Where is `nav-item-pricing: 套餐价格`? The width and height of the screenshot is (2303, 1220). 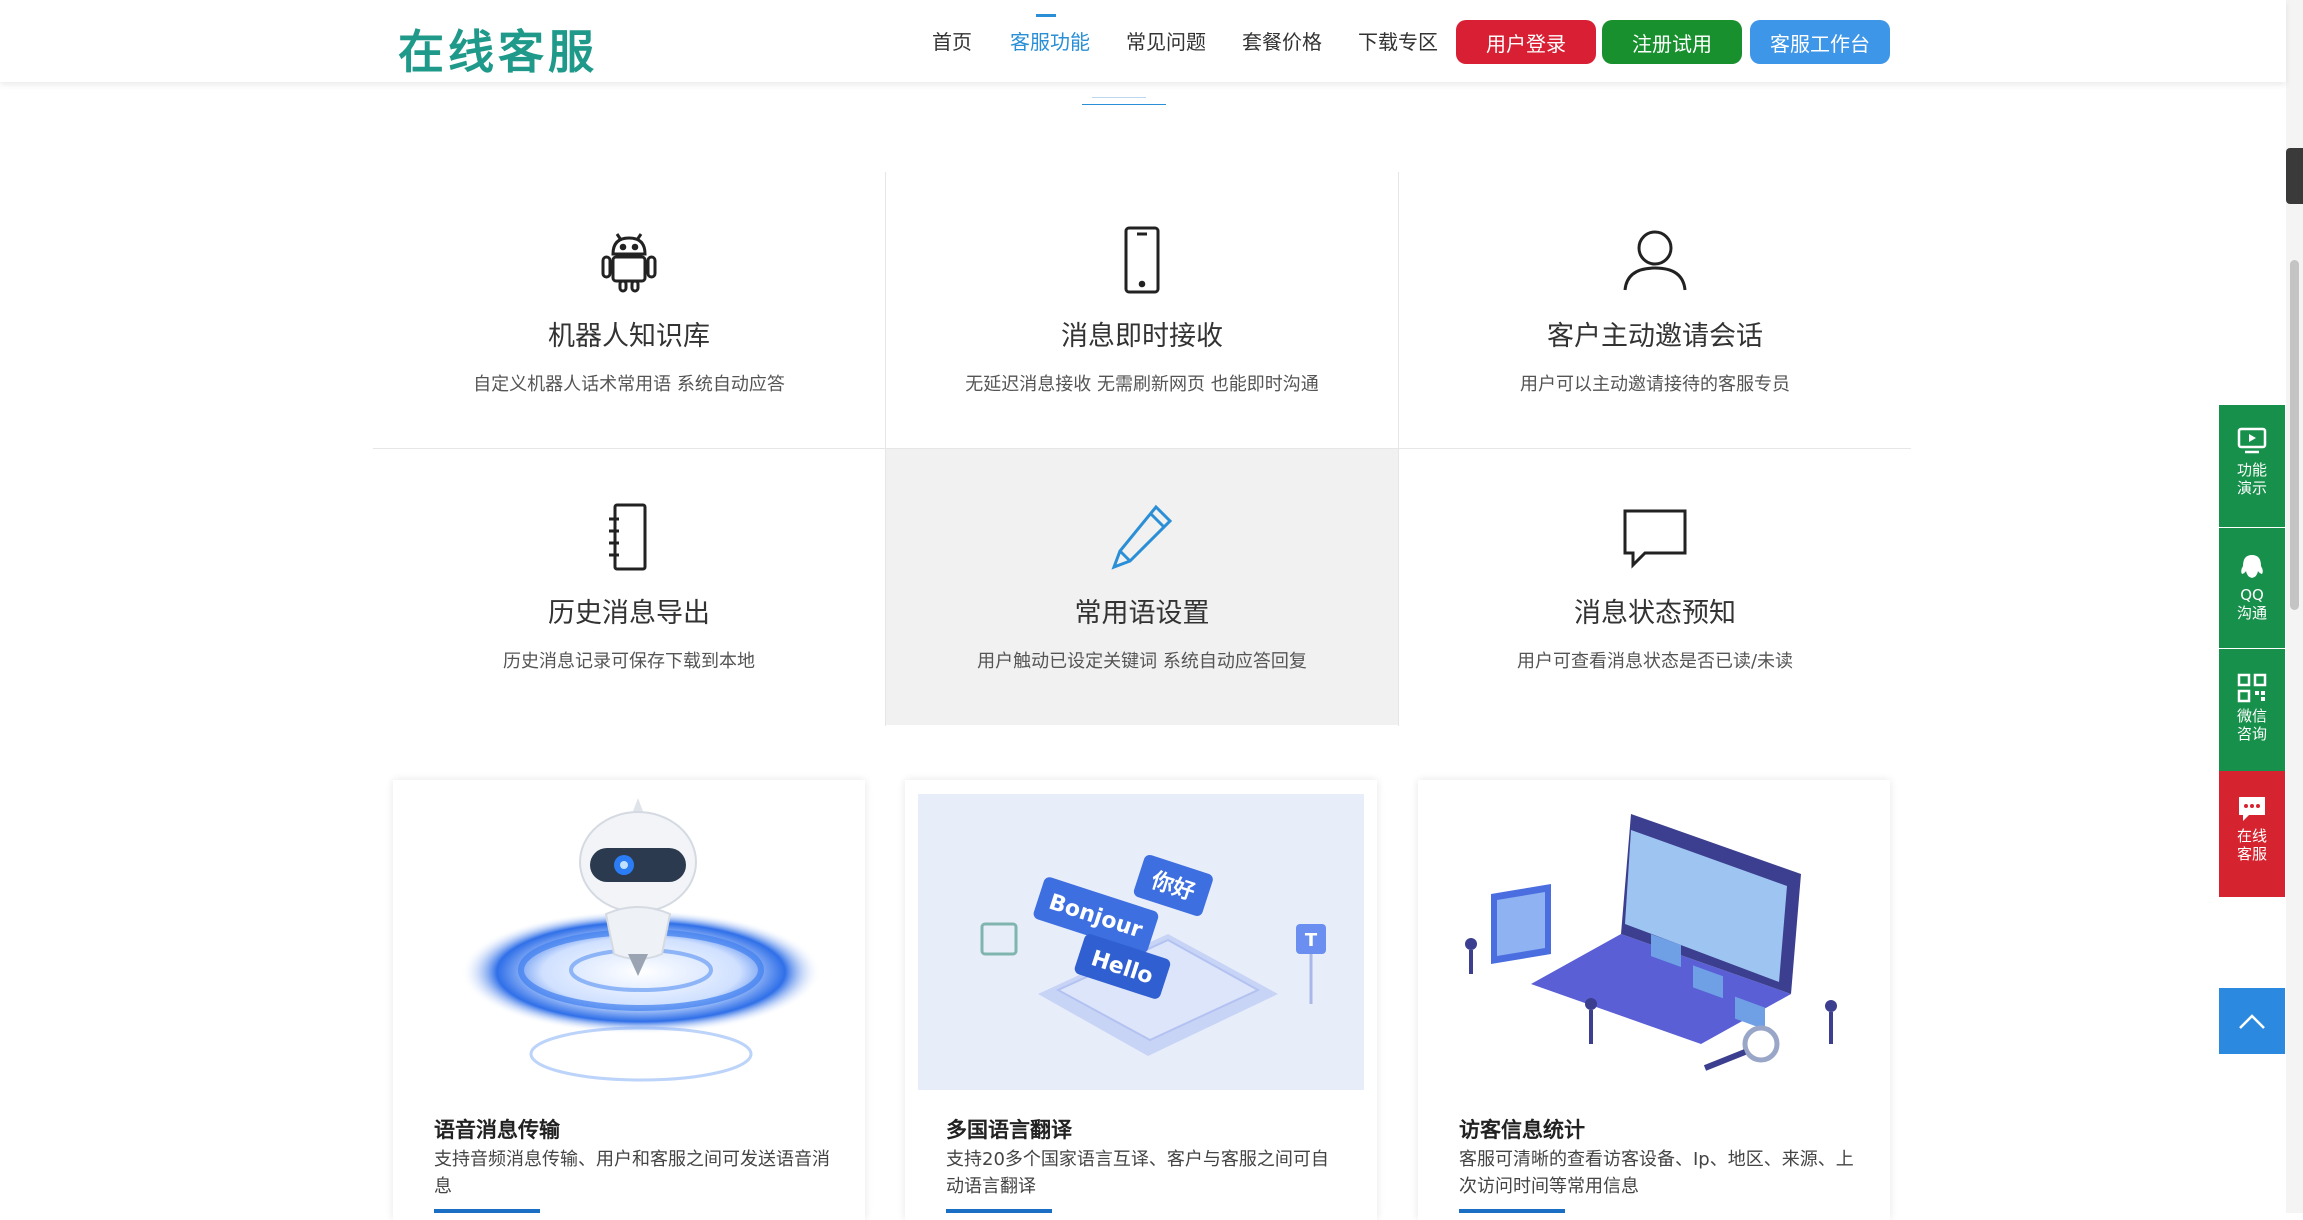 nav-item-pricing: 套餐价格 is located at coordinates (1282, 40).